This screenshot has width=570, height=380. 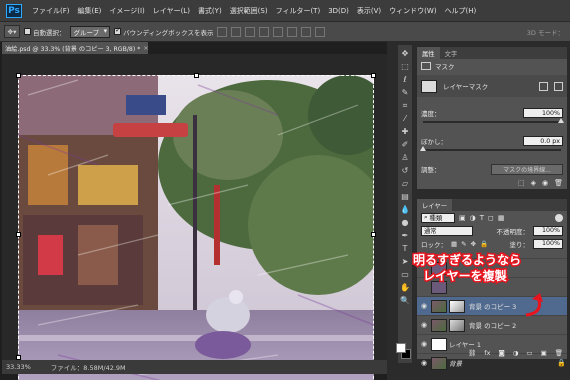 What do you see at coordinates (434, 205) in the screenshot?
I see `tab-layers: レイヤー` at bounding box center [434, 205].